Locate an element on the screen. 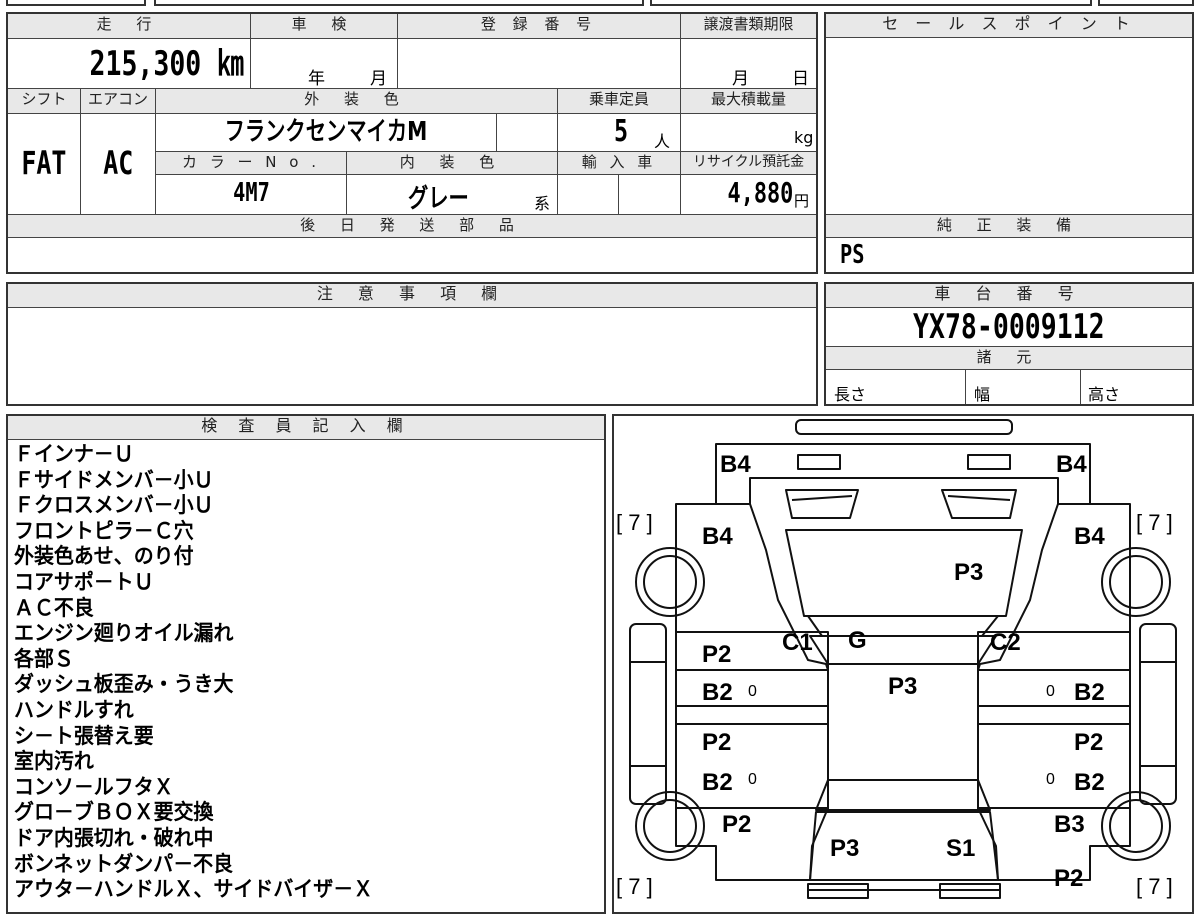 This screenshot has width=1200, height=914. inspector-note-line: Ｆインナ－Ｕ is located at coordinates (74, 454).